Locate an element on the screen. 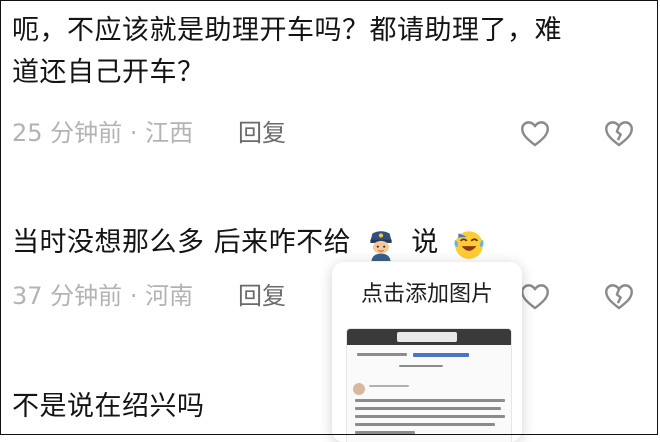  comment-1-line1: 呃，不应该就是助理开车吗？都请助理了，难 is located at coordinates (287, 30).